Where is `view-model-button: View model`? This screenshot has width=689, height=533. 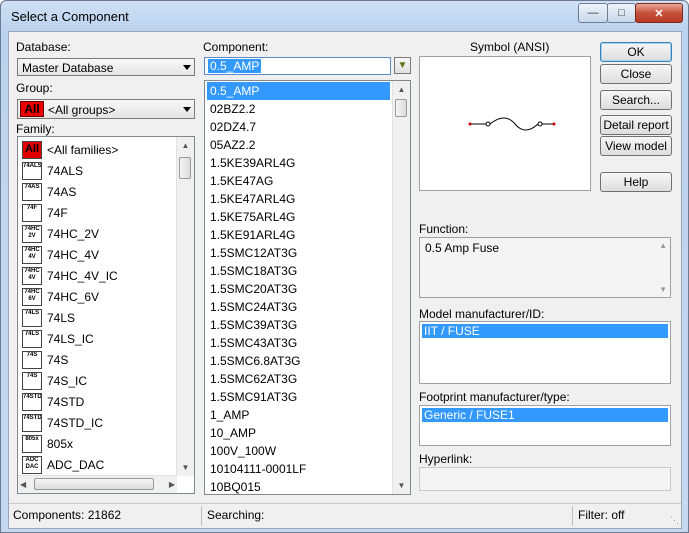 view-model-button: View model is located at coordinates (636, 146).